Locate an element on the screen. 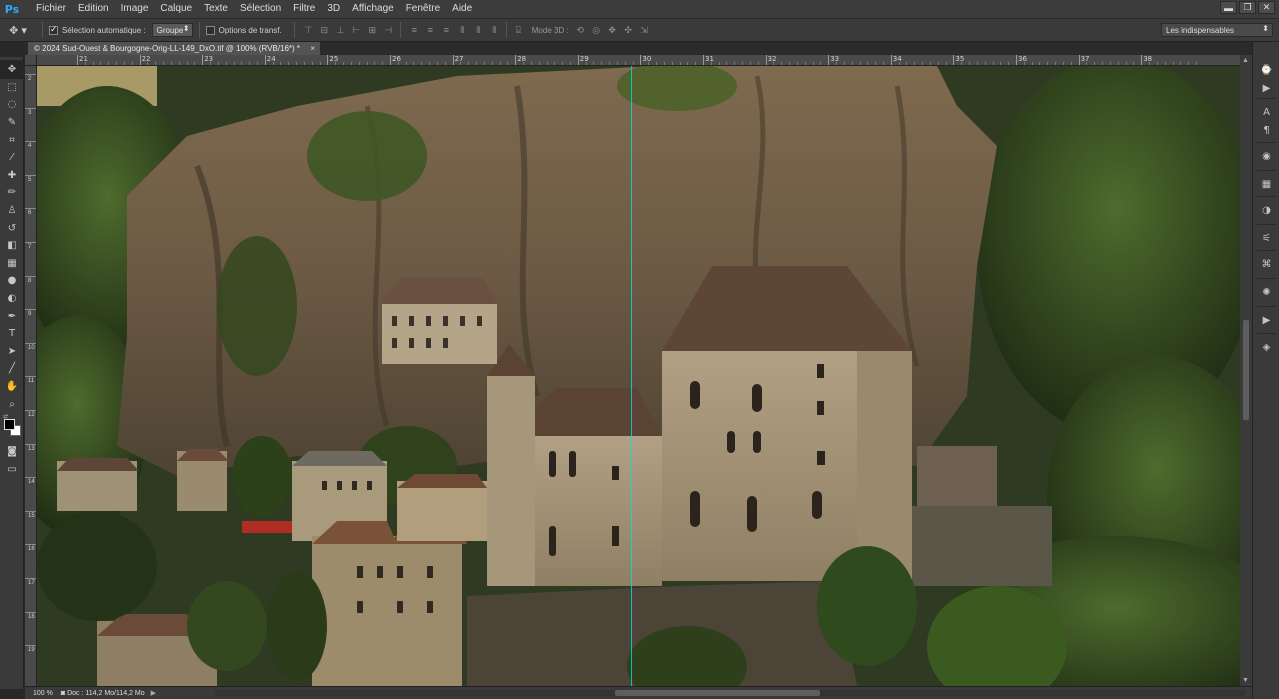 The height and width of the screenshot is (699, 1279). eyedropper-tool-icon: ⁄ is located at coordinates (12, 158).